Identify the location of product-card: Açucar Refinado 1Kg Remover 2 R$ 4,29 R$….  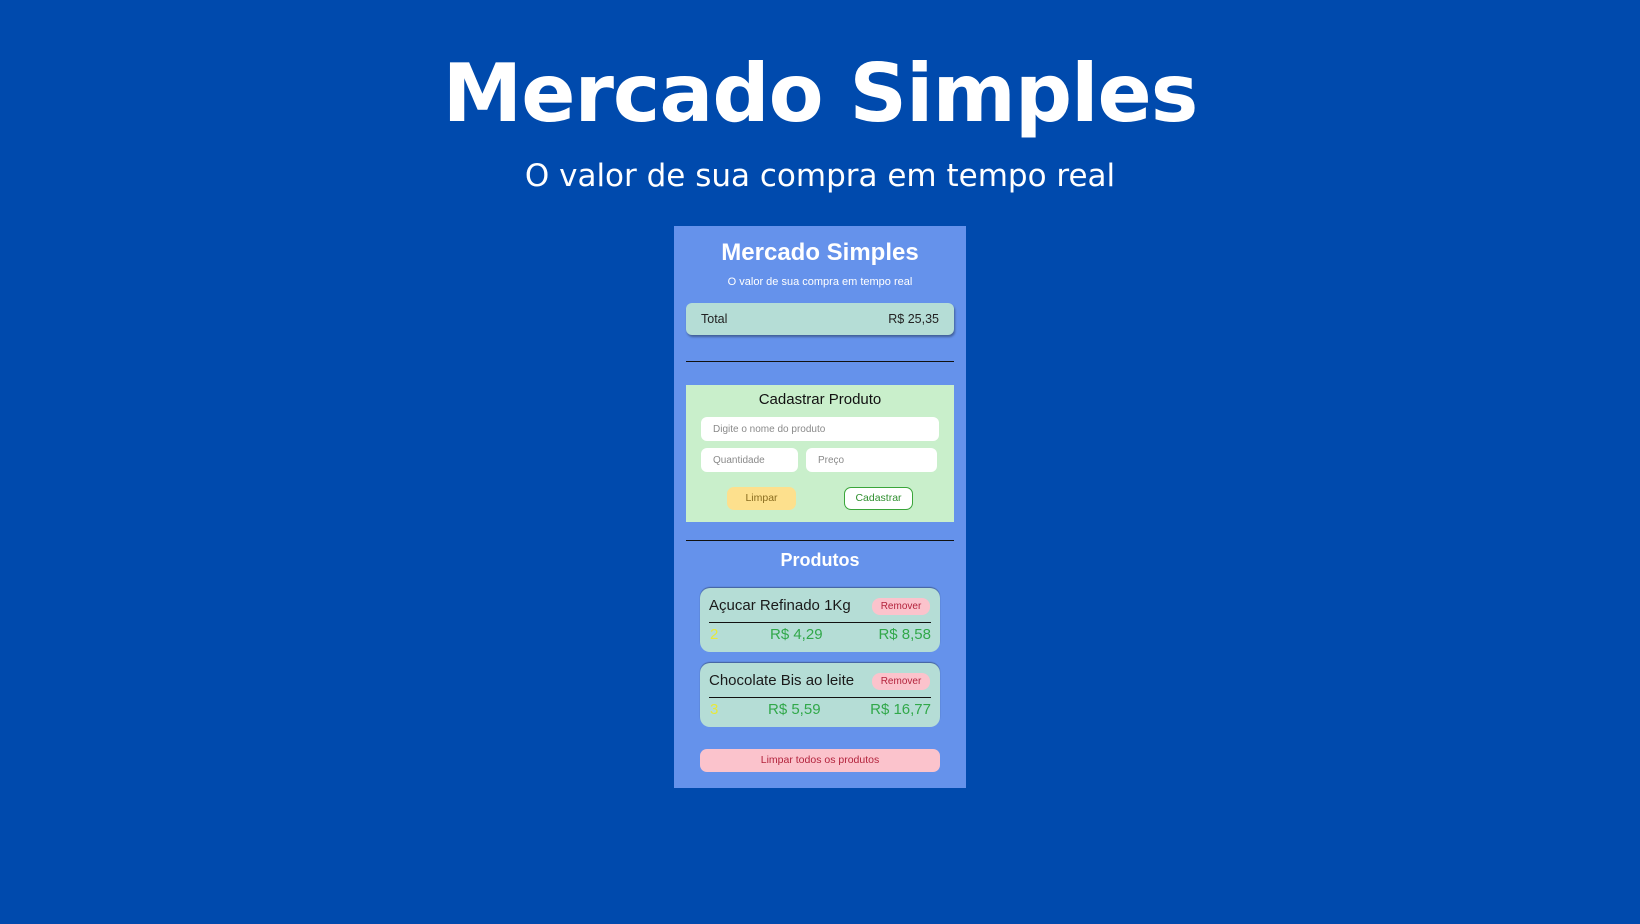
(820, 620).